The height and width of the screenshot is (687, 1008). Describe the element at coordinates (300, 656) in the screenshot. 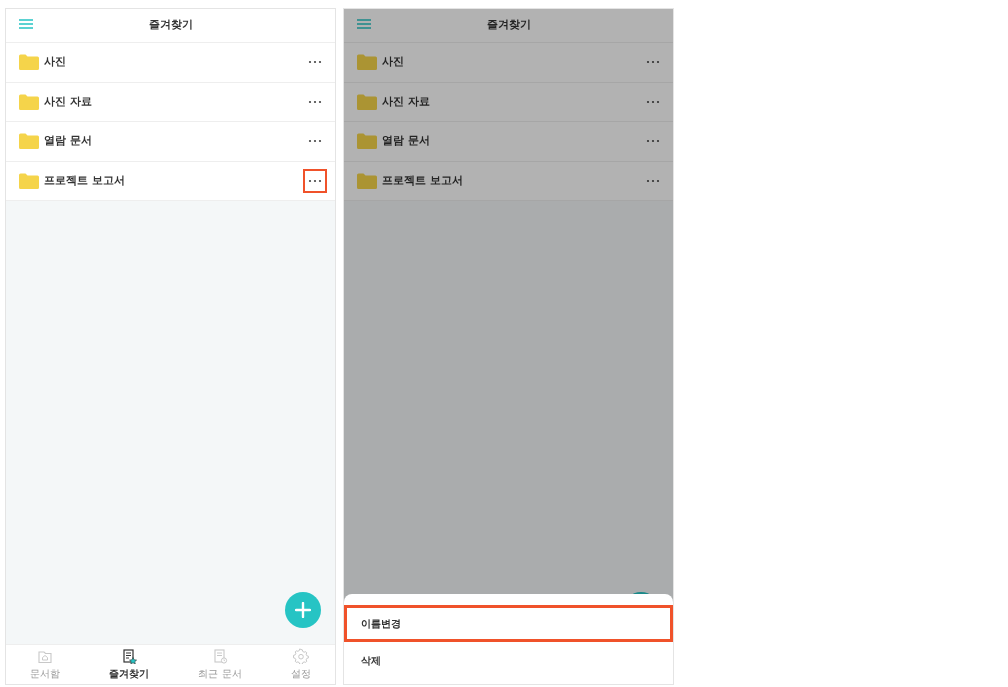

I see `settings-icon` at that location.